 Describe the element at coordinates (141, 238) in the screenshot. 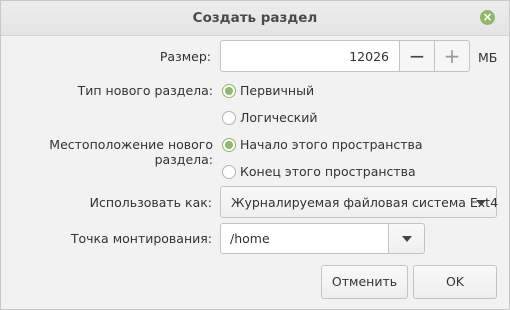

I see `mount-point-label: Точка монтирования:` at that location.